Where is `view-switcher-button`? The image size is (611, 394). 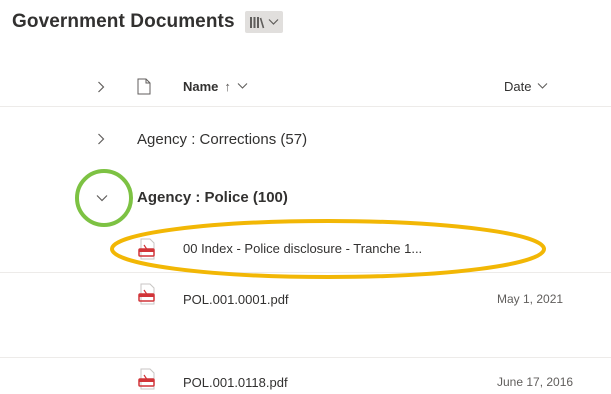 view-switcher-button is located at coordinates (263, 22).